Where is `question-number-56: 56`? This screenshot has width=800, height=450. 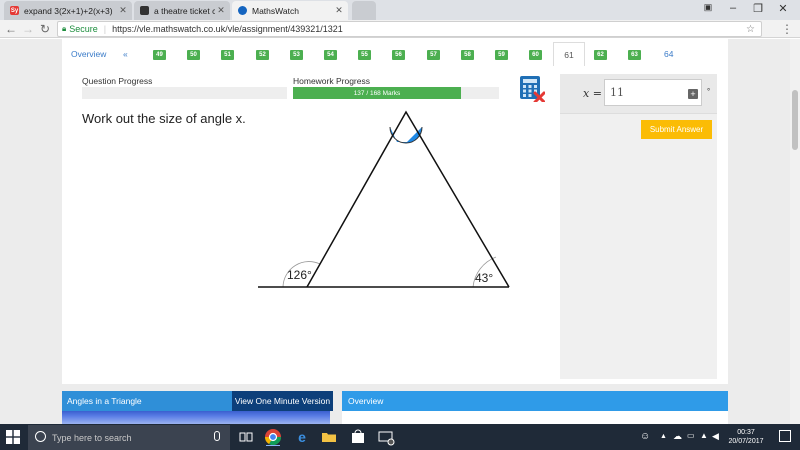
question-number-56: 56 is located at coordinates (398, 55).